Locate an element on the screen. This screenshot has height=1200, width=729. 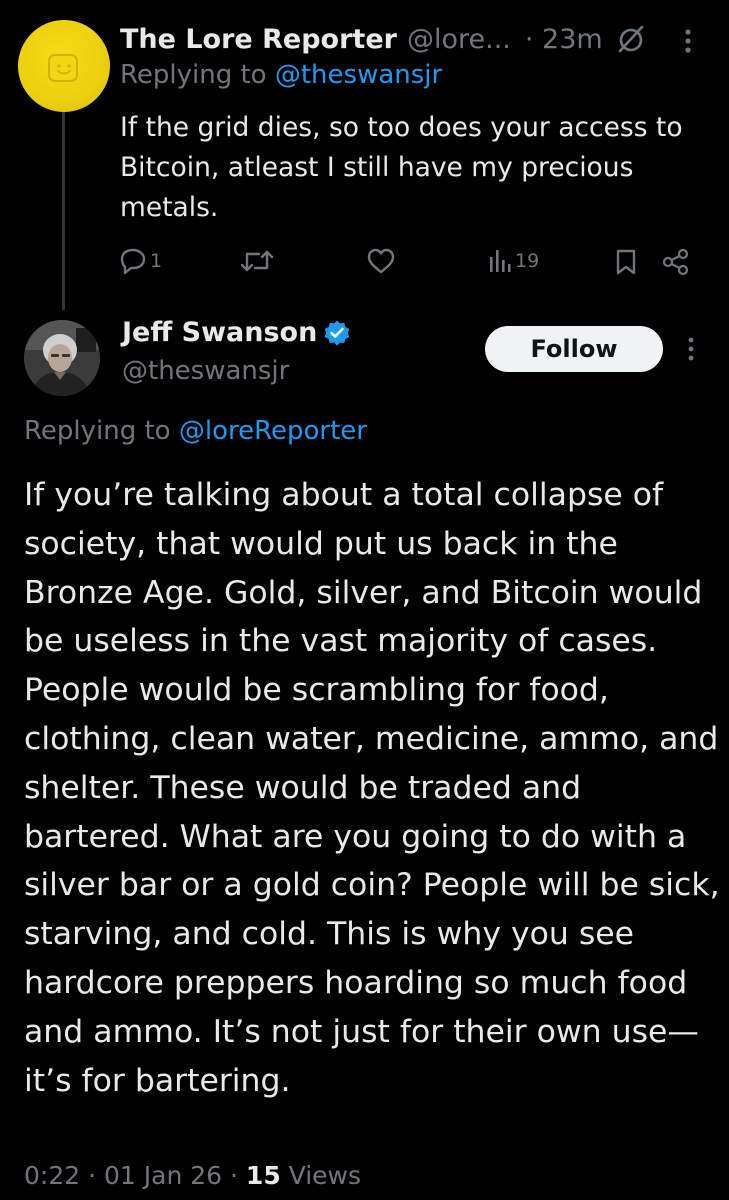
views-button: 19 is located at coordinates (513, 261).